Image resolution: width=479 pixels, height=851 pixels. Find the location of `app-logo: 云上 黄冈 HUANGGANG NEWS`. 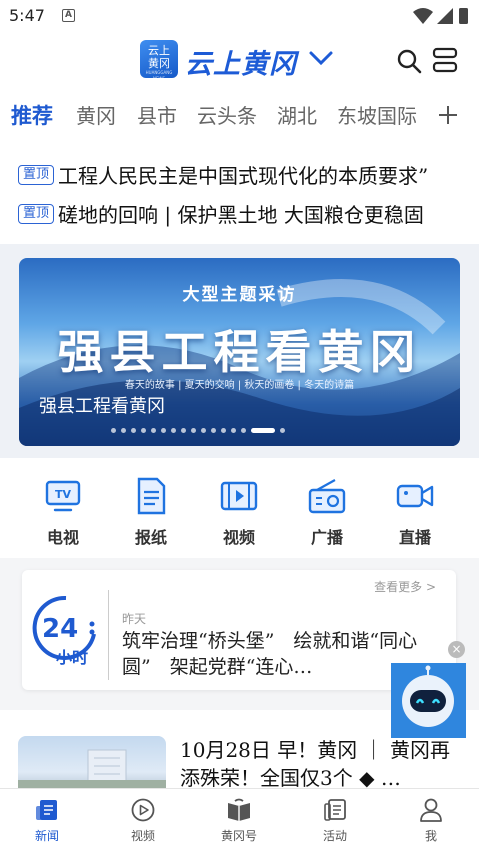

app-logo: 云上 黄冈 HUANGGANG NEWS is located at coordinates (159, 60).